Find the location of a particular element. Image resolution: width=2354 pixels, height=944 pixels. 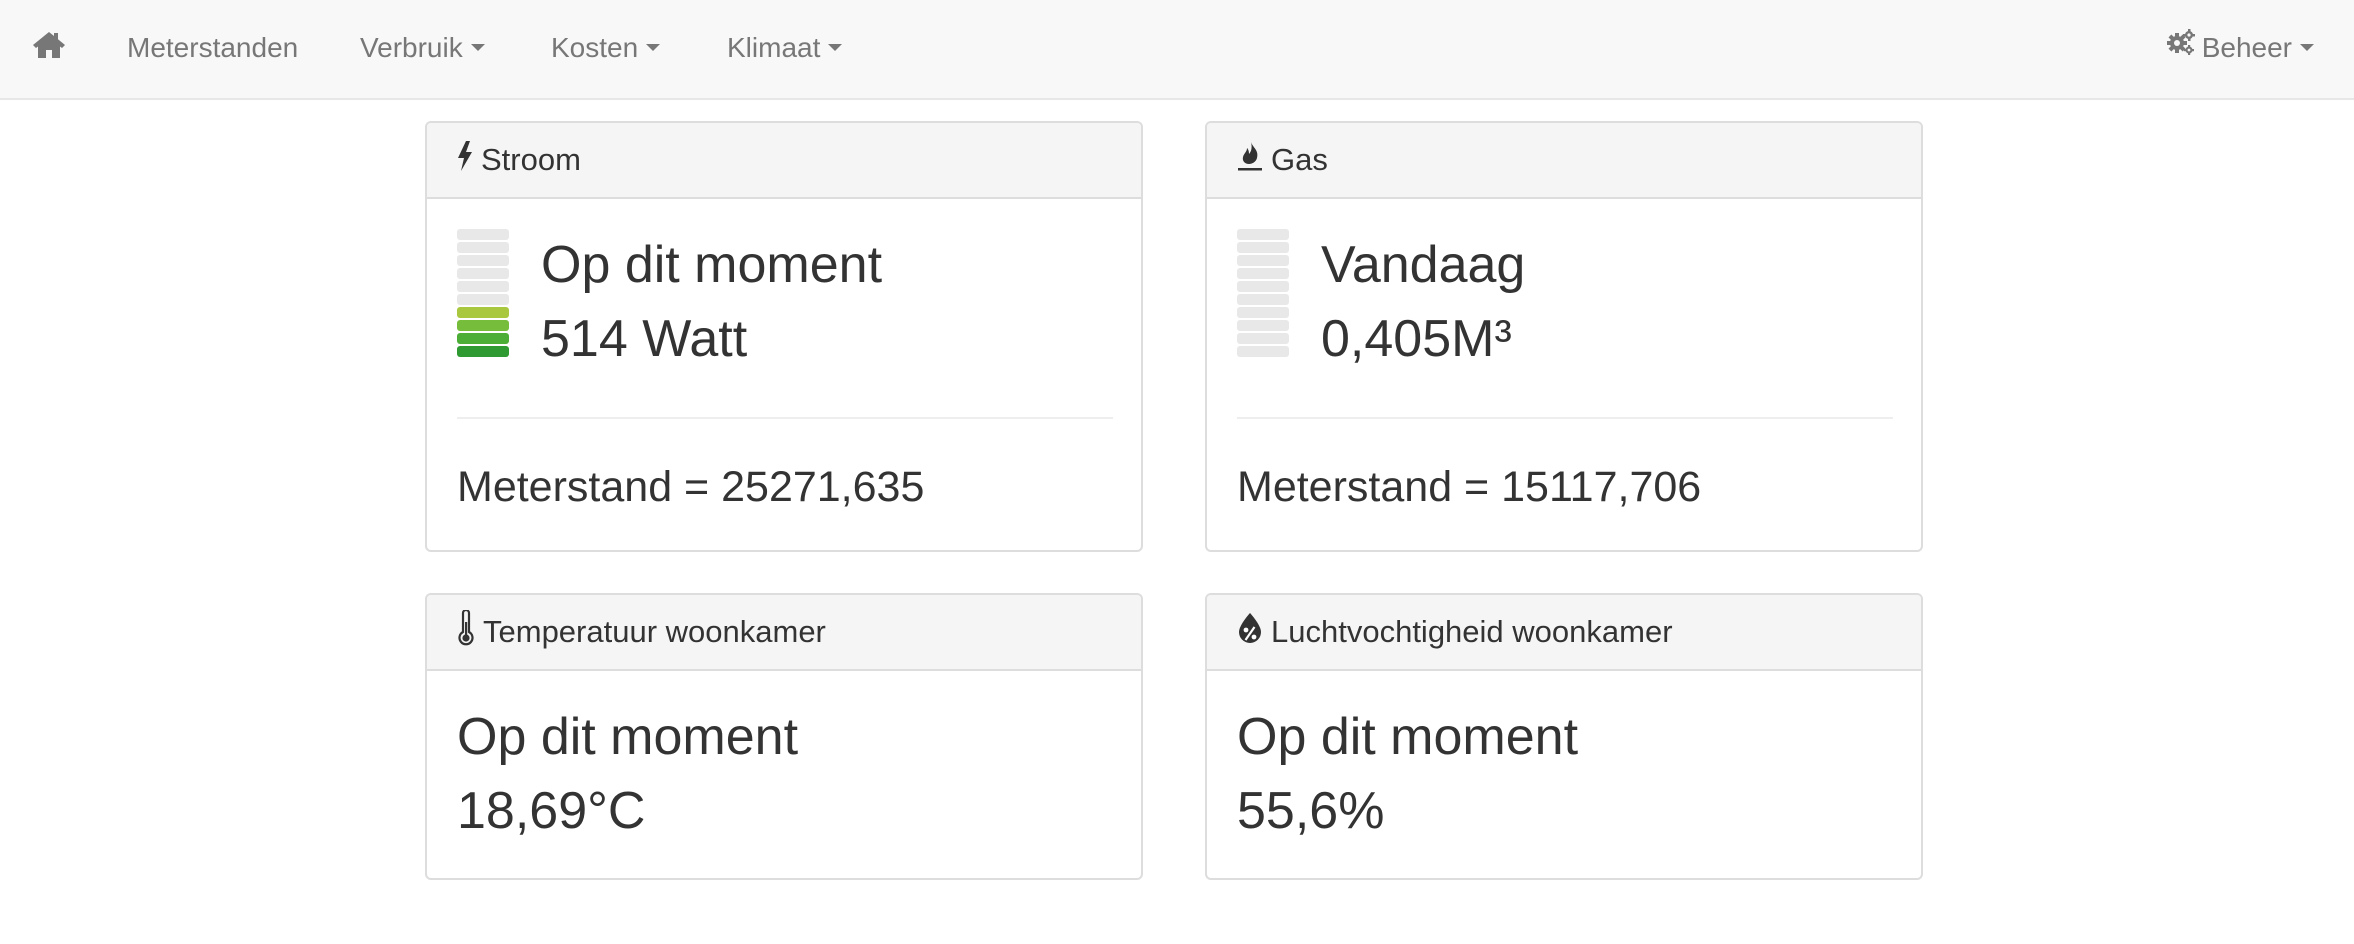

gas-caption: Vandaag is located at coordinates (1423, 265).